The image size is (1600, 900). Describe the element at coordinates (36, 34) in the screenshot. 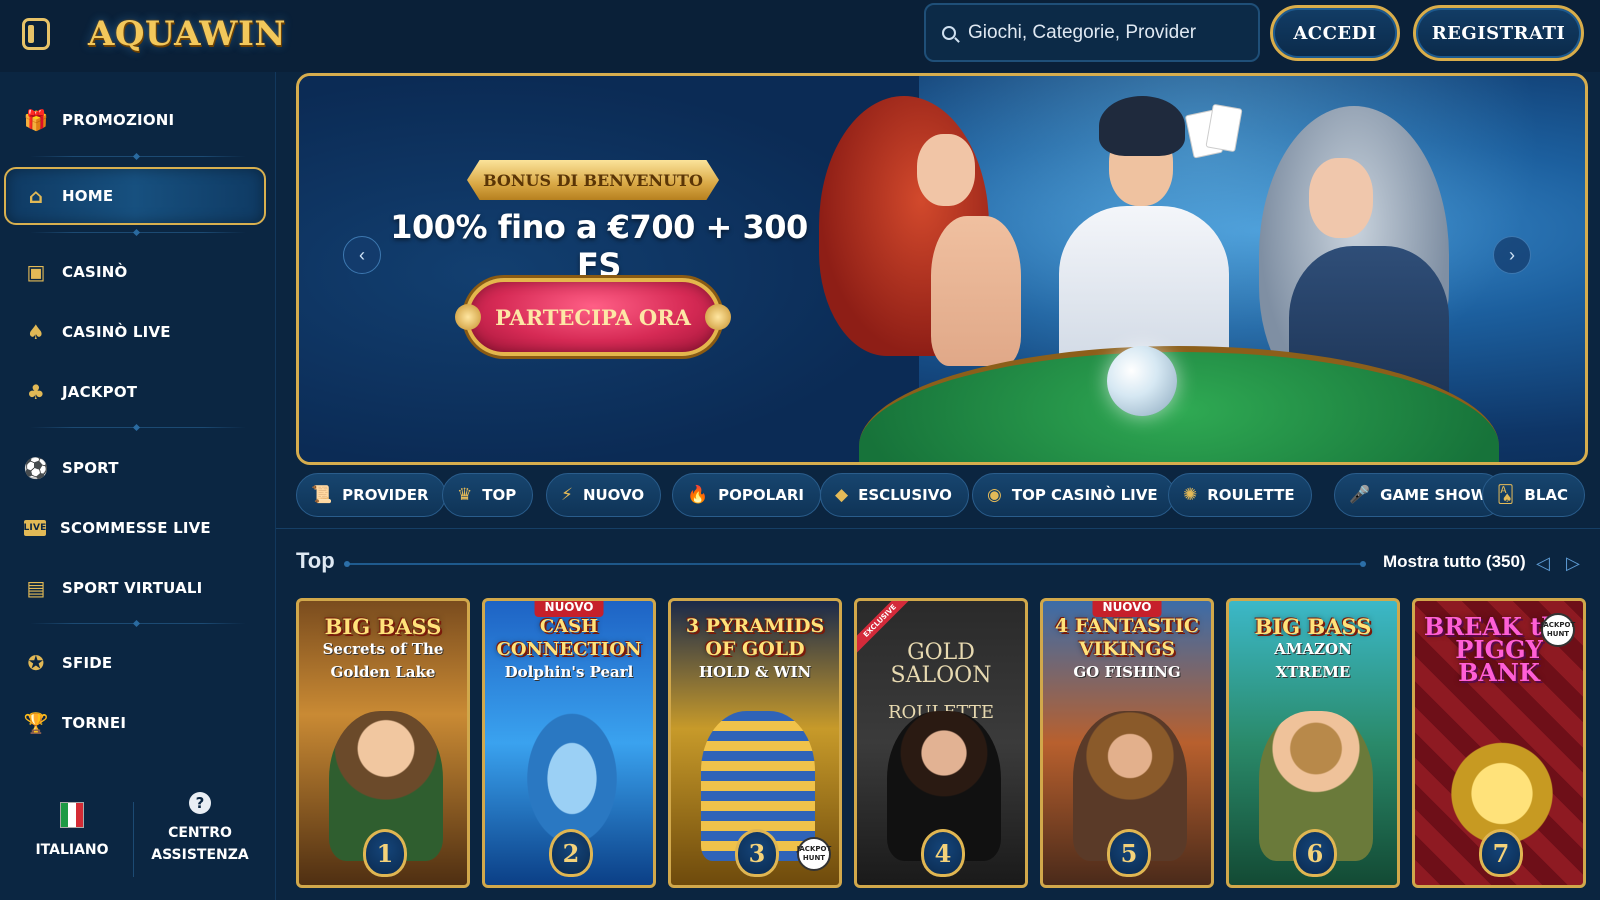

I see `sidebar-toggle-icon` at that location.